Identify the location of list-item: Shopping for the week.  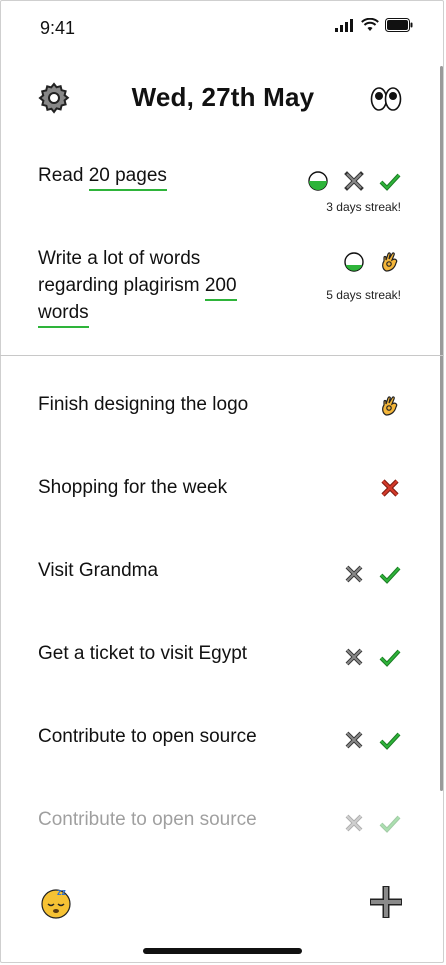
(132, 487).